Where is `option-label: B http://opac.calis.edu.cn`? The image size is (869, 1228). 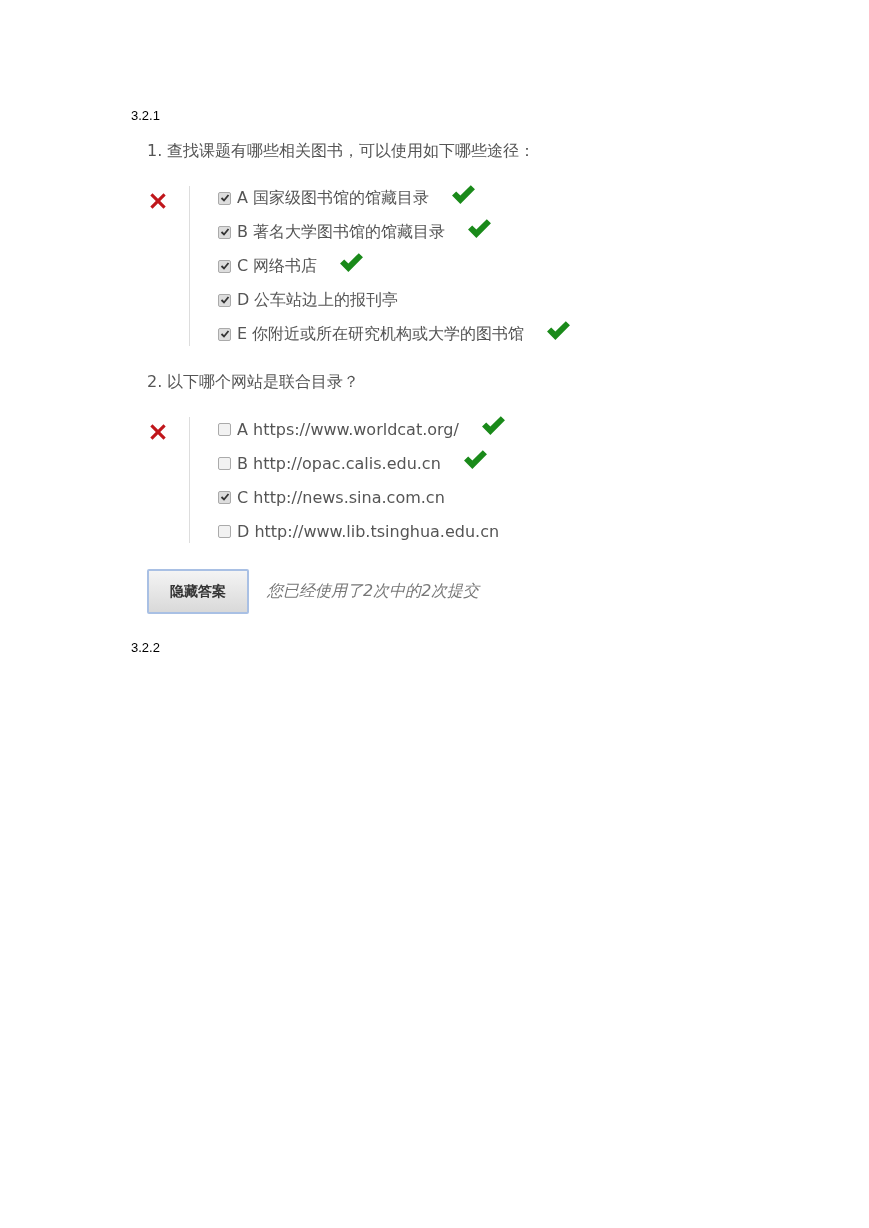
option-label: B http://opac.calis.edu.cn is located at coordinates (339, 463).